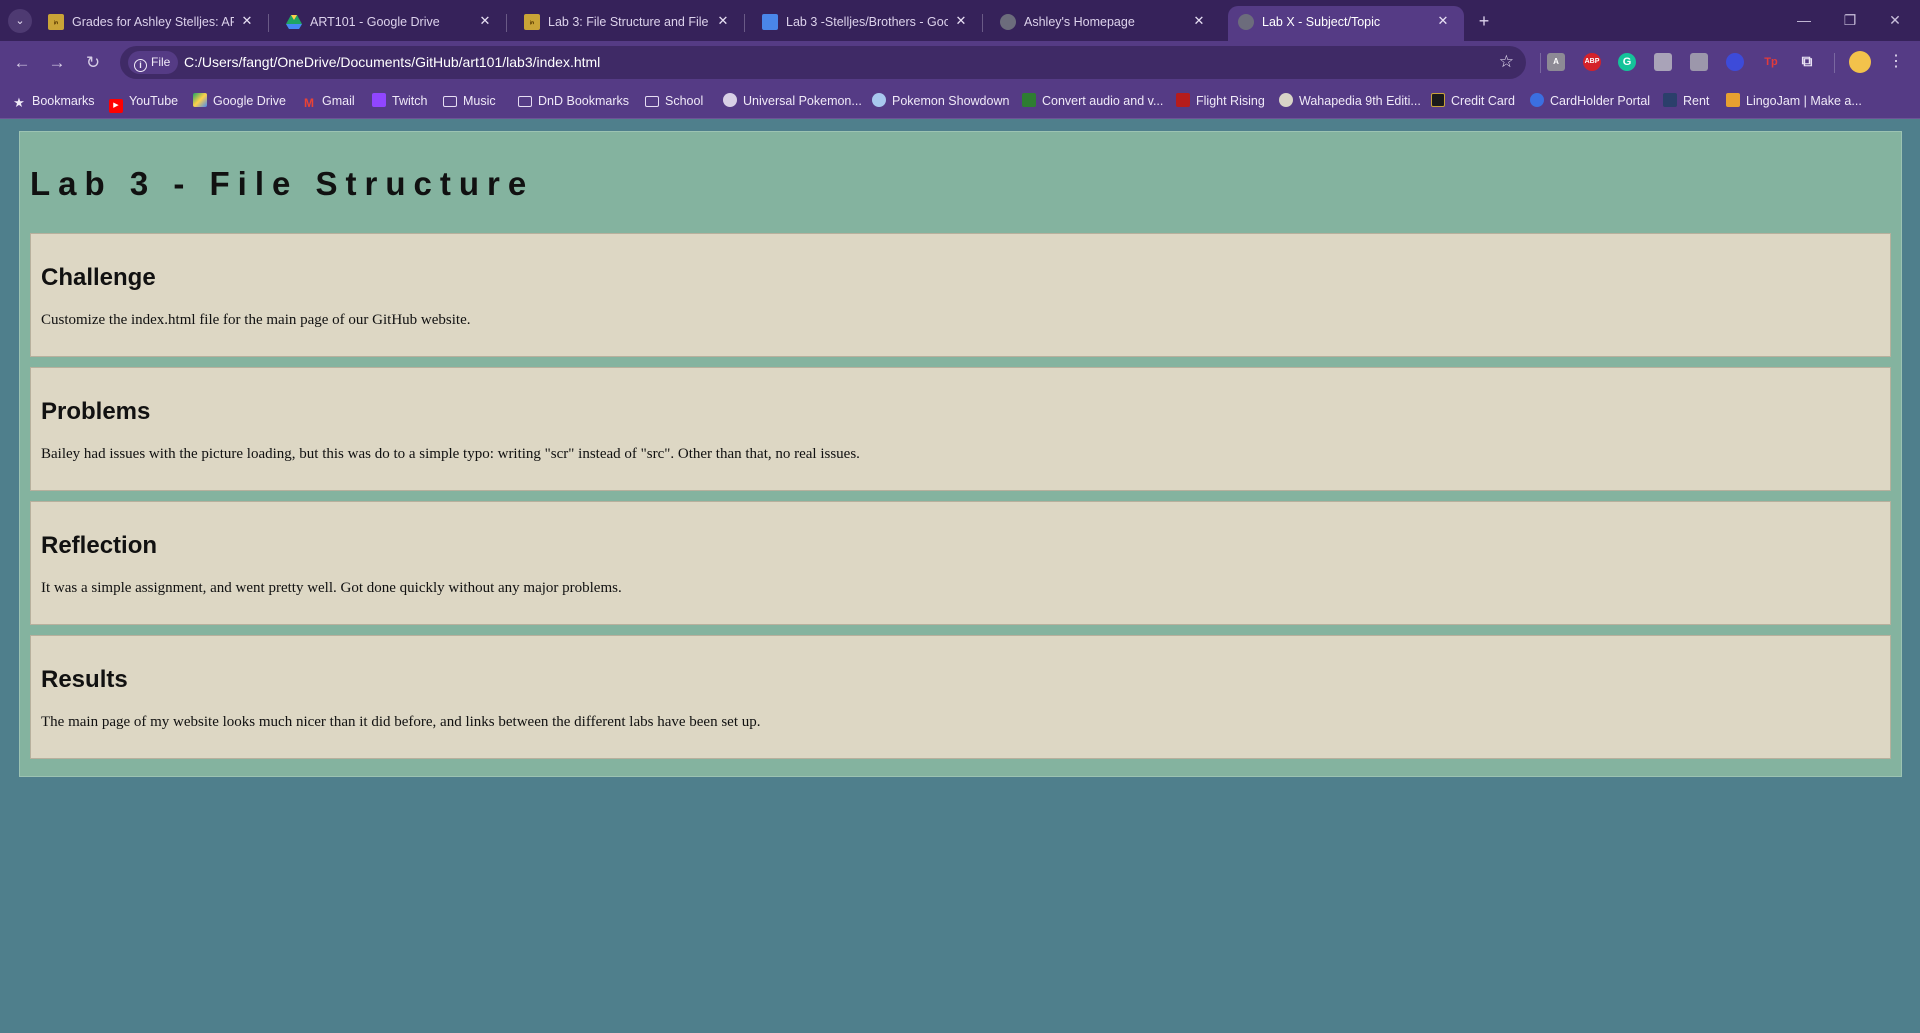 This screenshot has height=1033, width=1920. What do you see at coordinates (469, 101) in the screenshot?
I see `bookmark-item: Music` at bounding box center [469, 101].